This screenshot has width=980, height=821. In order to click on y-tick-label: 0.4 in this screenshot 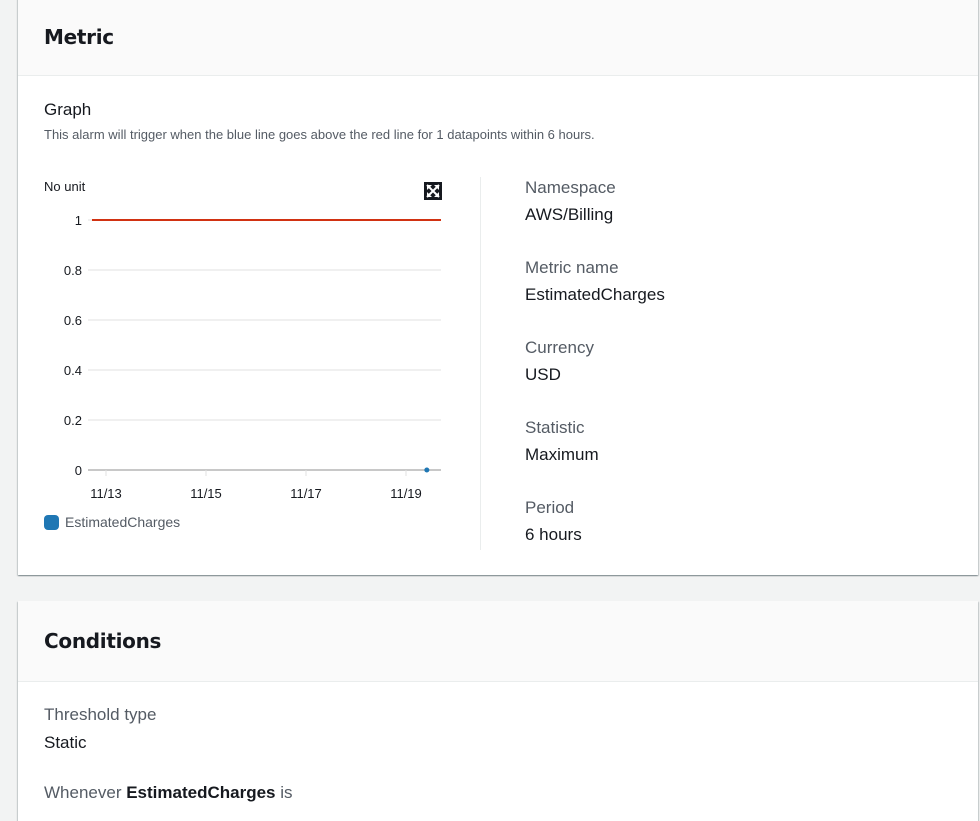, I will do `click(73, 370)`.